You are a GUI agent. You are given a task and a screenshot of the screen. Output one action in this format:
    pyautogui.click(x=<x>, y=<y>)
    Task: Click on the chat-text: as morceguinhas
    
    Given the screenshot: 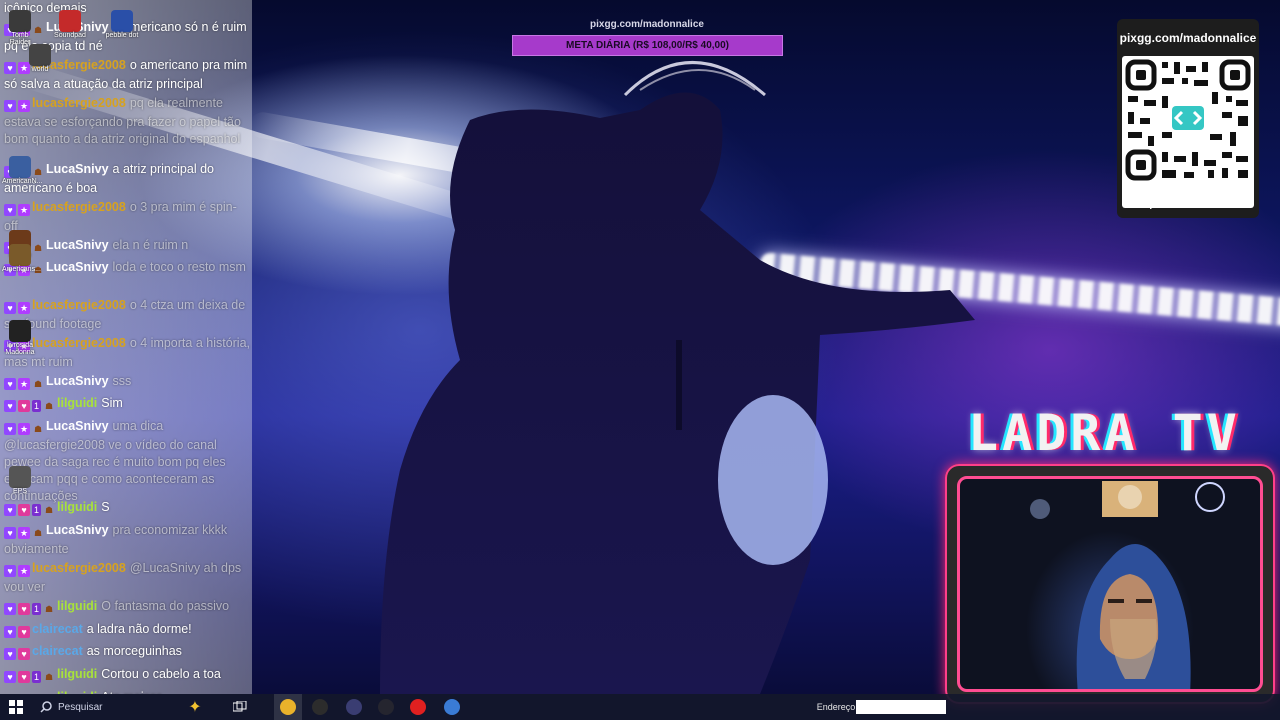 What is the action you would take?
    pyautogui.click(x=134, y=651)
    